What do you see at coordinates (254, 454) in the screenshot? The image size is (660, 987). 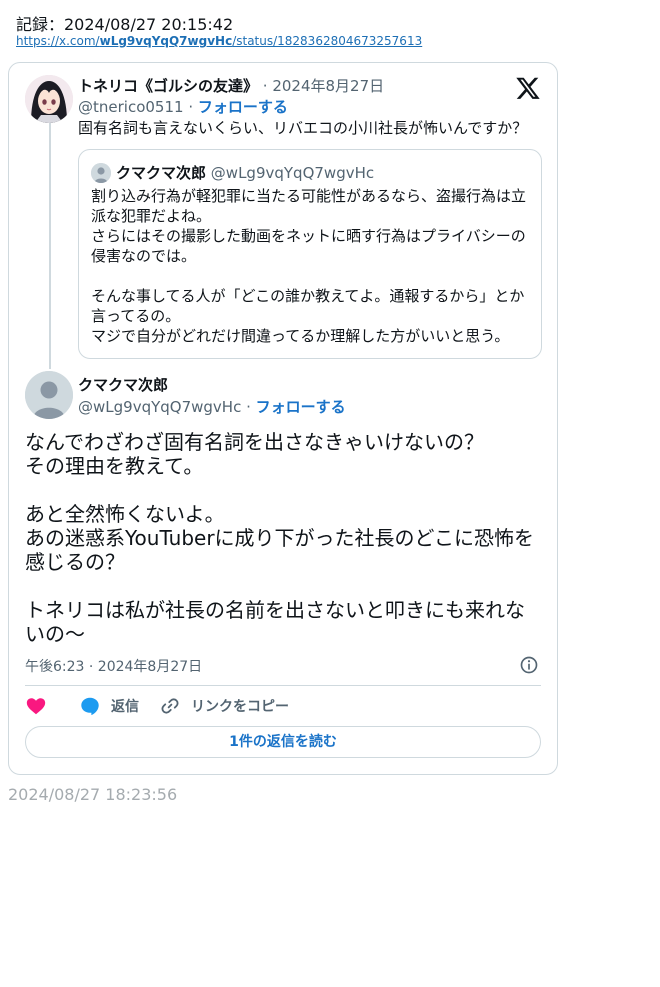 I see `tweet2-paragraph: なんでわざわざ固有名詞を出さなきゃいけないの？ その理由を教えて。` at bounding box center [254, 454].